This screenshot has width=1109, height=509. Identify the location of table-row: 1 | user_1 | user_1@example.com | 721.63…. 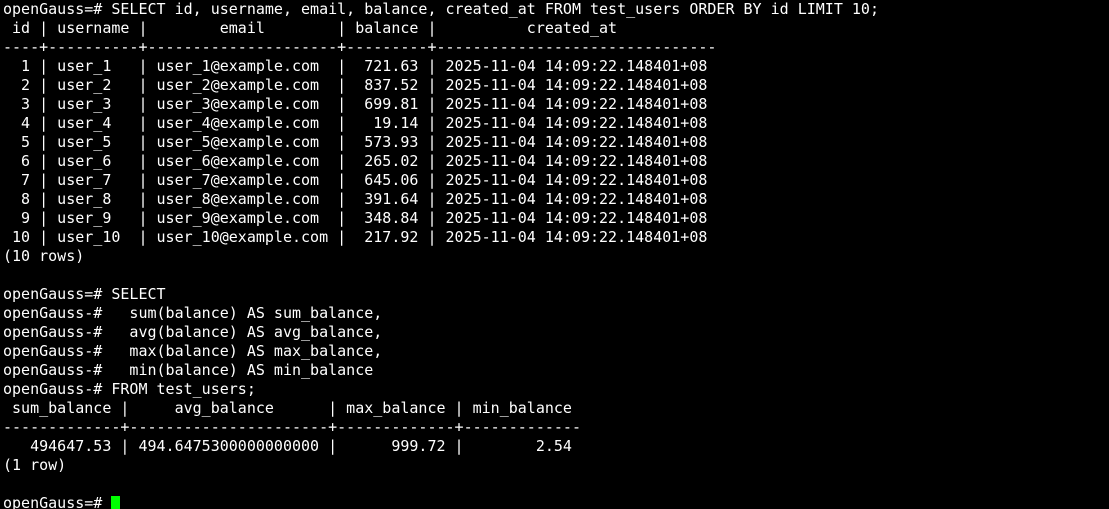
(355, 66).